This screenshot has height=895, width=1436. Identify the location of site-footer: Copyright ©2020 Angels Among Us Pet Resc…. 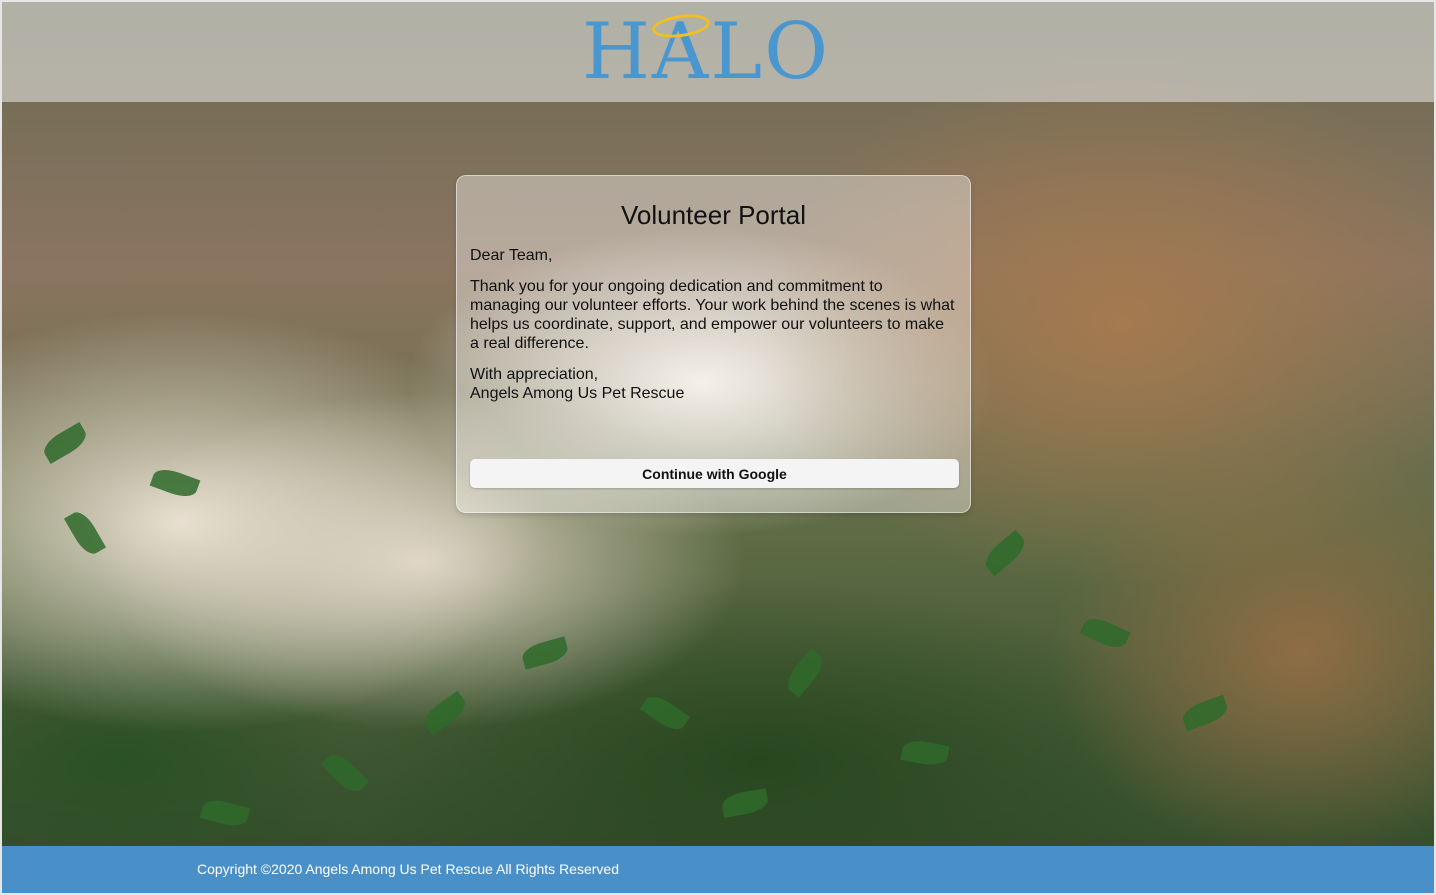
(718, 869).